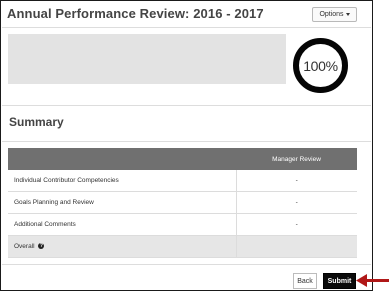 The image size is (389, 293). Describe the element at coordinates (372, 280) in the screenshot. I see `arrow-left-icon` at that location.